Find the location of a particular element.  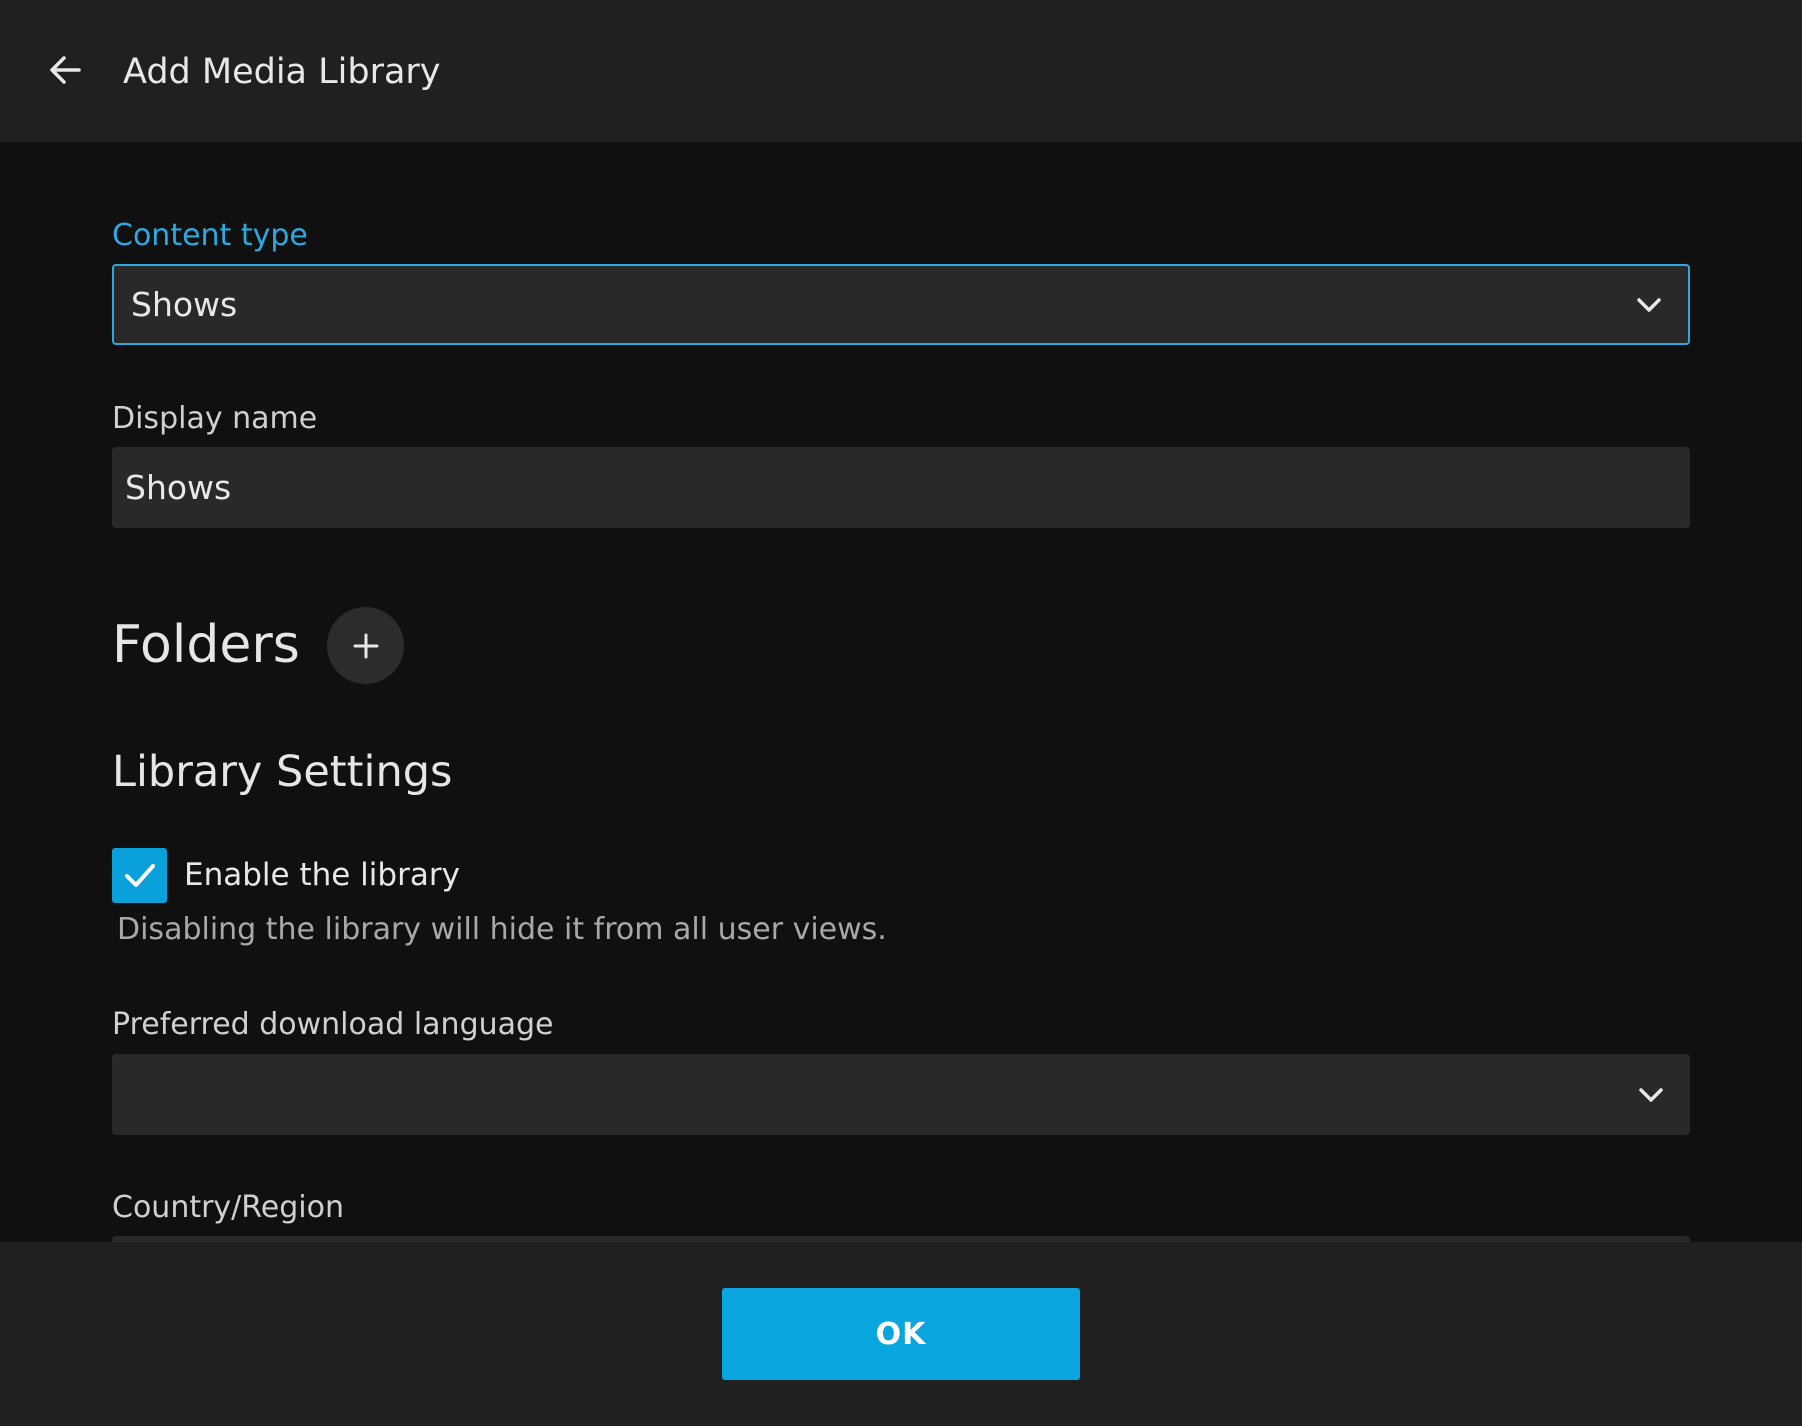

content-type-value: Shows is located at coordinates (184, 304).